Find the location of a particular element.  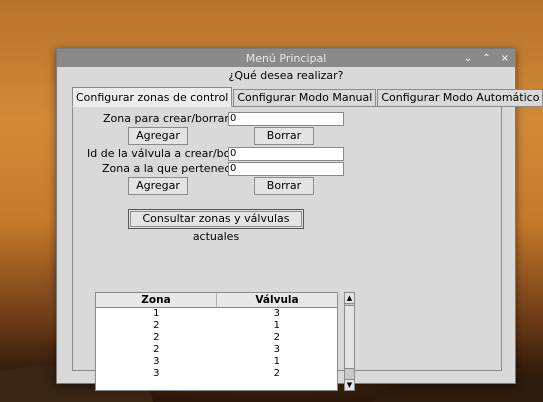

consult-button: Consultar zonas y válvulas actuales is located at coordinates (216, 226).